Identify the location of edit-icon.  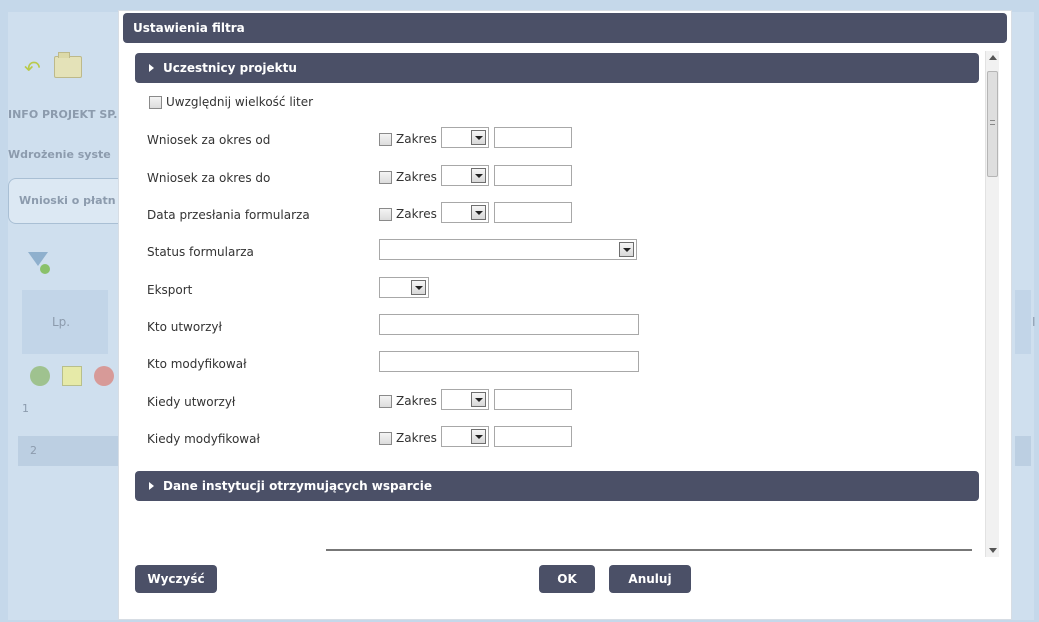
(72, 376).